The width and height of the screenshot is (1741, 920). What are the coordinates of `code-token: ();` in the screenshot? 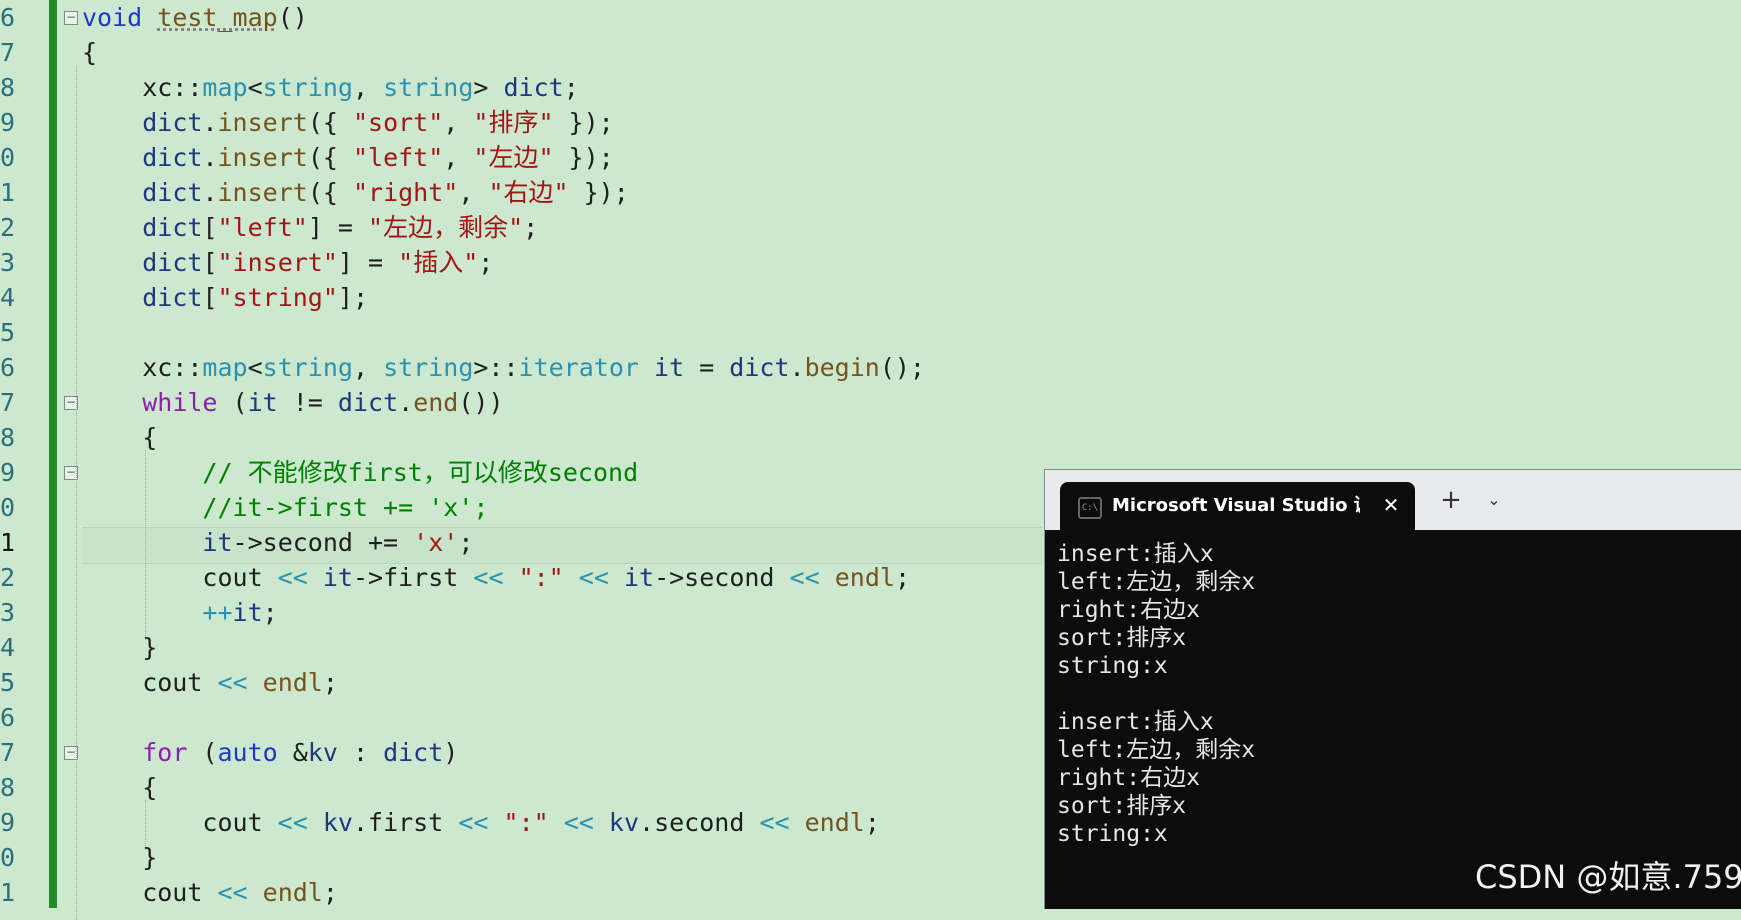 It's located at (902, 367).